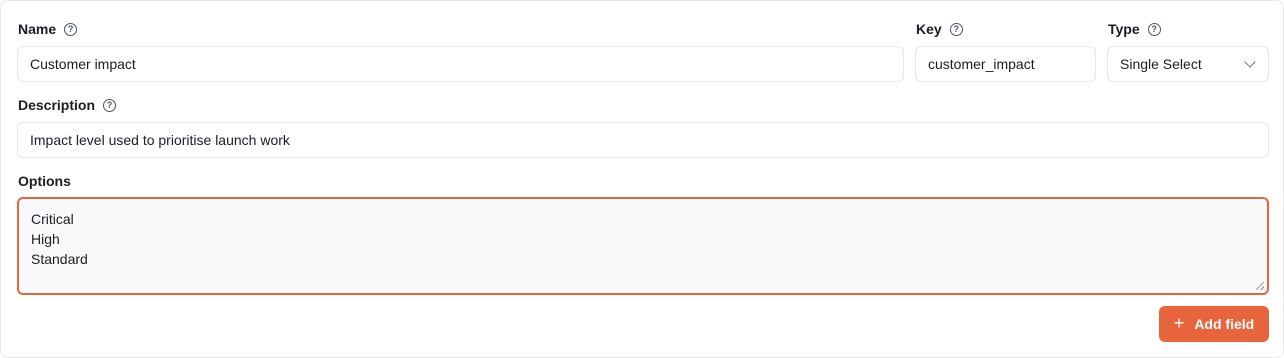 This screenshot has width=1284, height=358. I want to click on key-input: customer_impact, so click(1005, 64).